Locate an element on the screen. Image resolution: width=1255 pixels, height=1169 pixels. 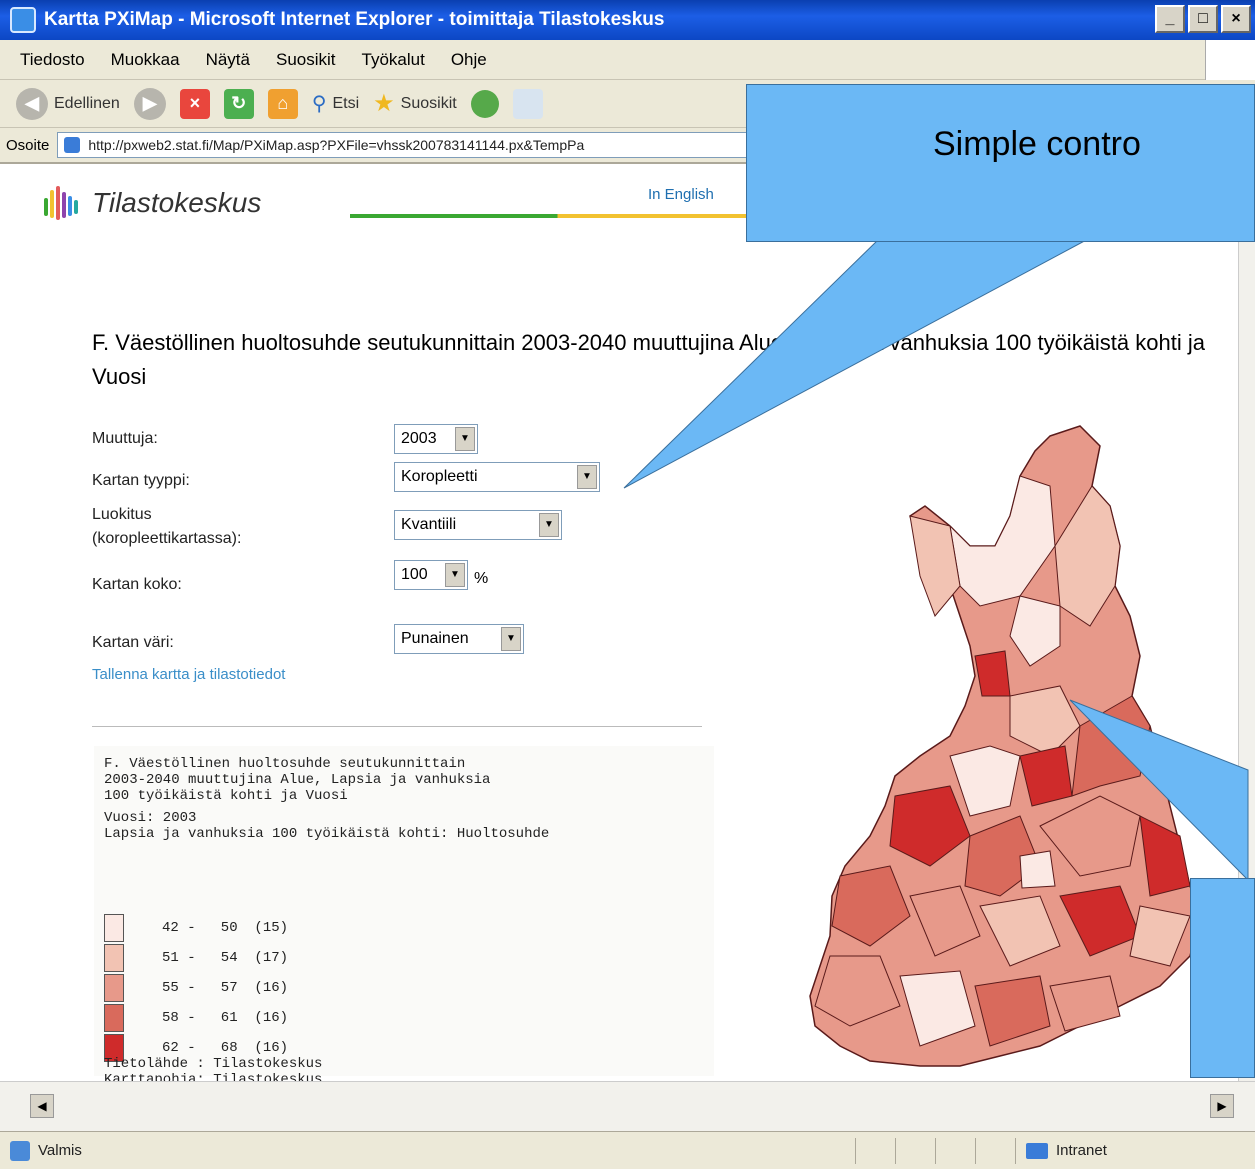
intranet-icon is located at coordinates (1037, 1150).